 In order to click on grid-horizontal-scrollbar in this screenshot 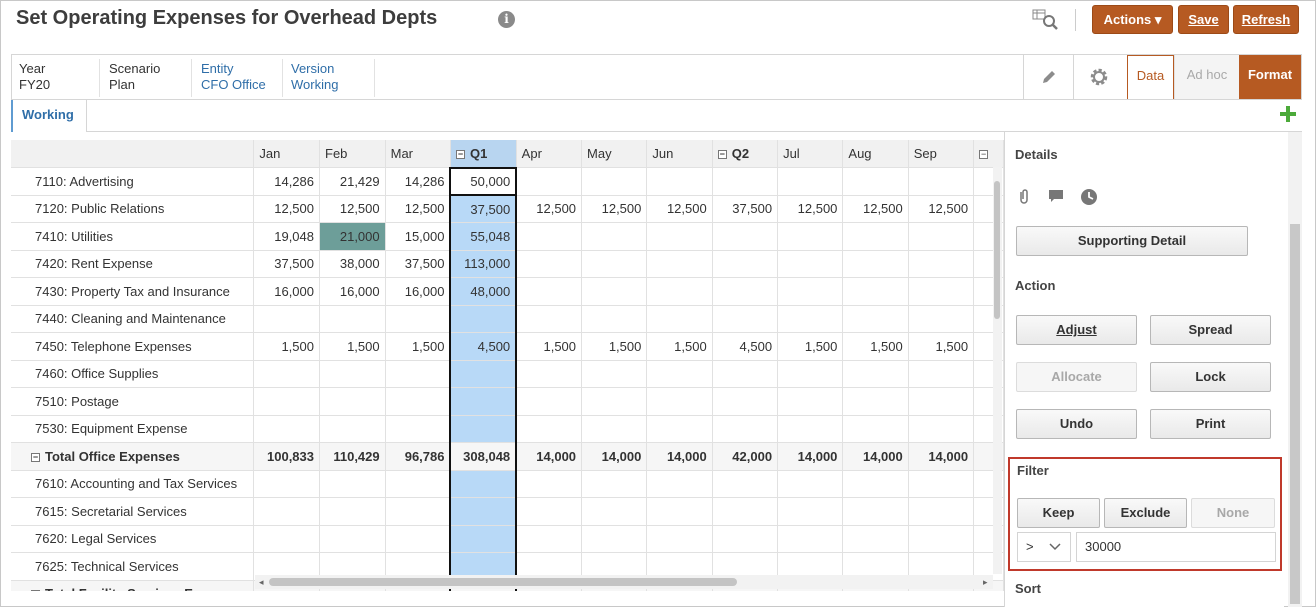, I will do `click(624, 582)`.